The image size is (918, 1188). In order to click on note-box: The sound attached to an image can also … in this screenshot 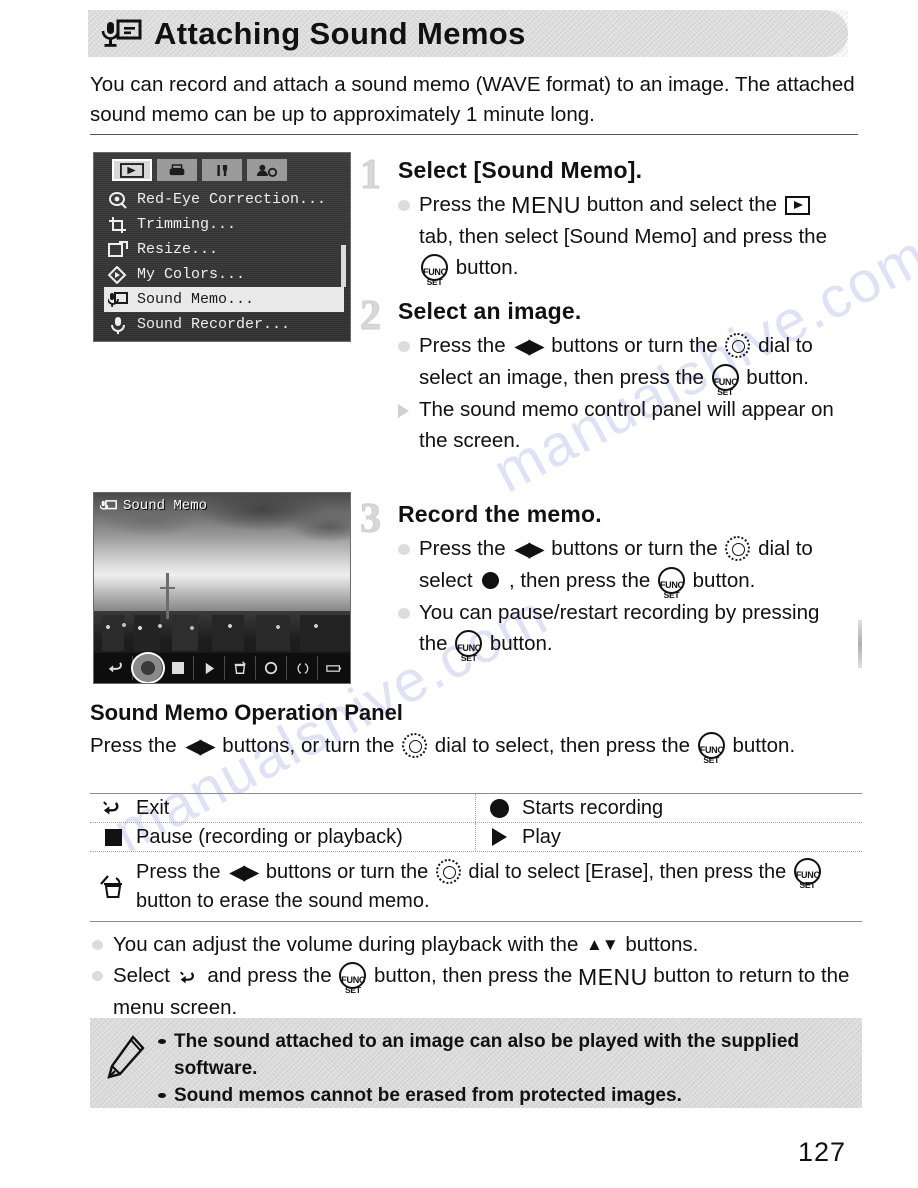, I will do `click(476, 1063)`.